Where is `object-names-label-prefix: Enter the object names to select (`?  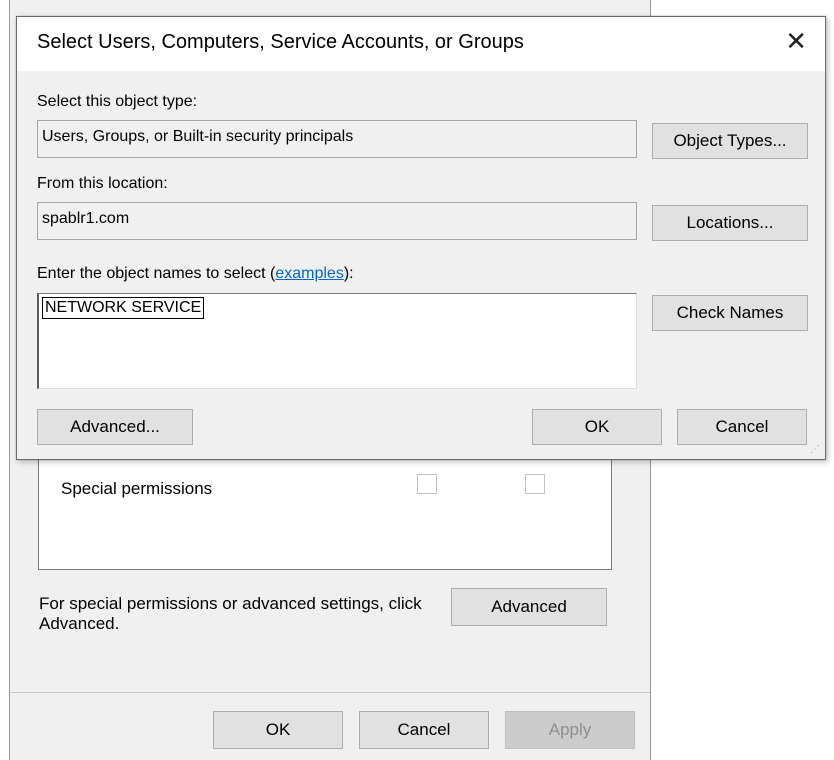
object-names-label-prefix: Enter the object names to select ( is located at coordinates (156, 273).